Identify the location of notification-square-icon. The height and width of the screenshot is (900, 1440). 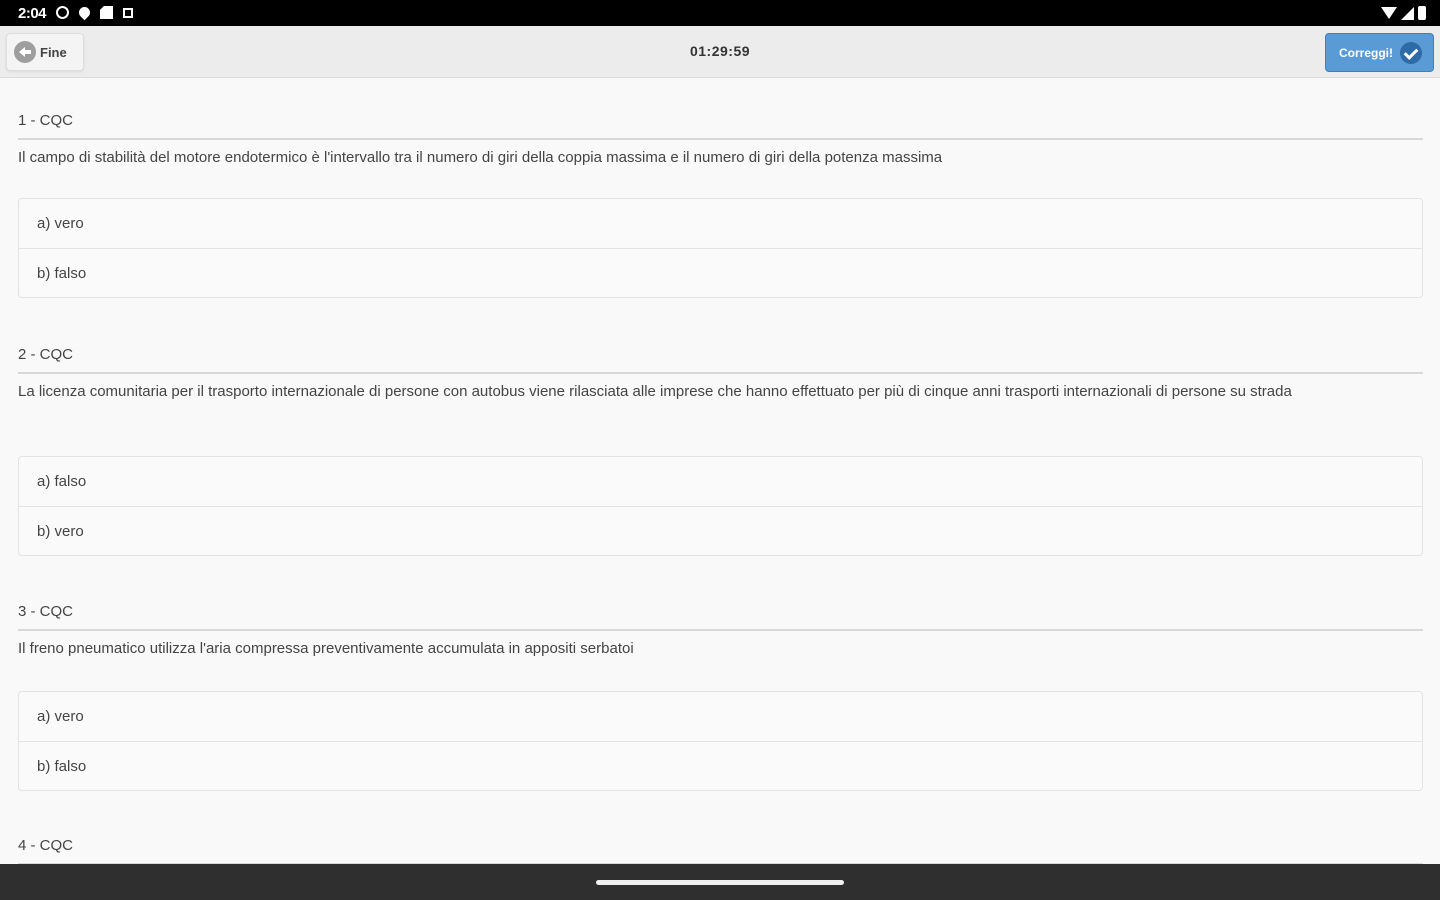
(128, 12).